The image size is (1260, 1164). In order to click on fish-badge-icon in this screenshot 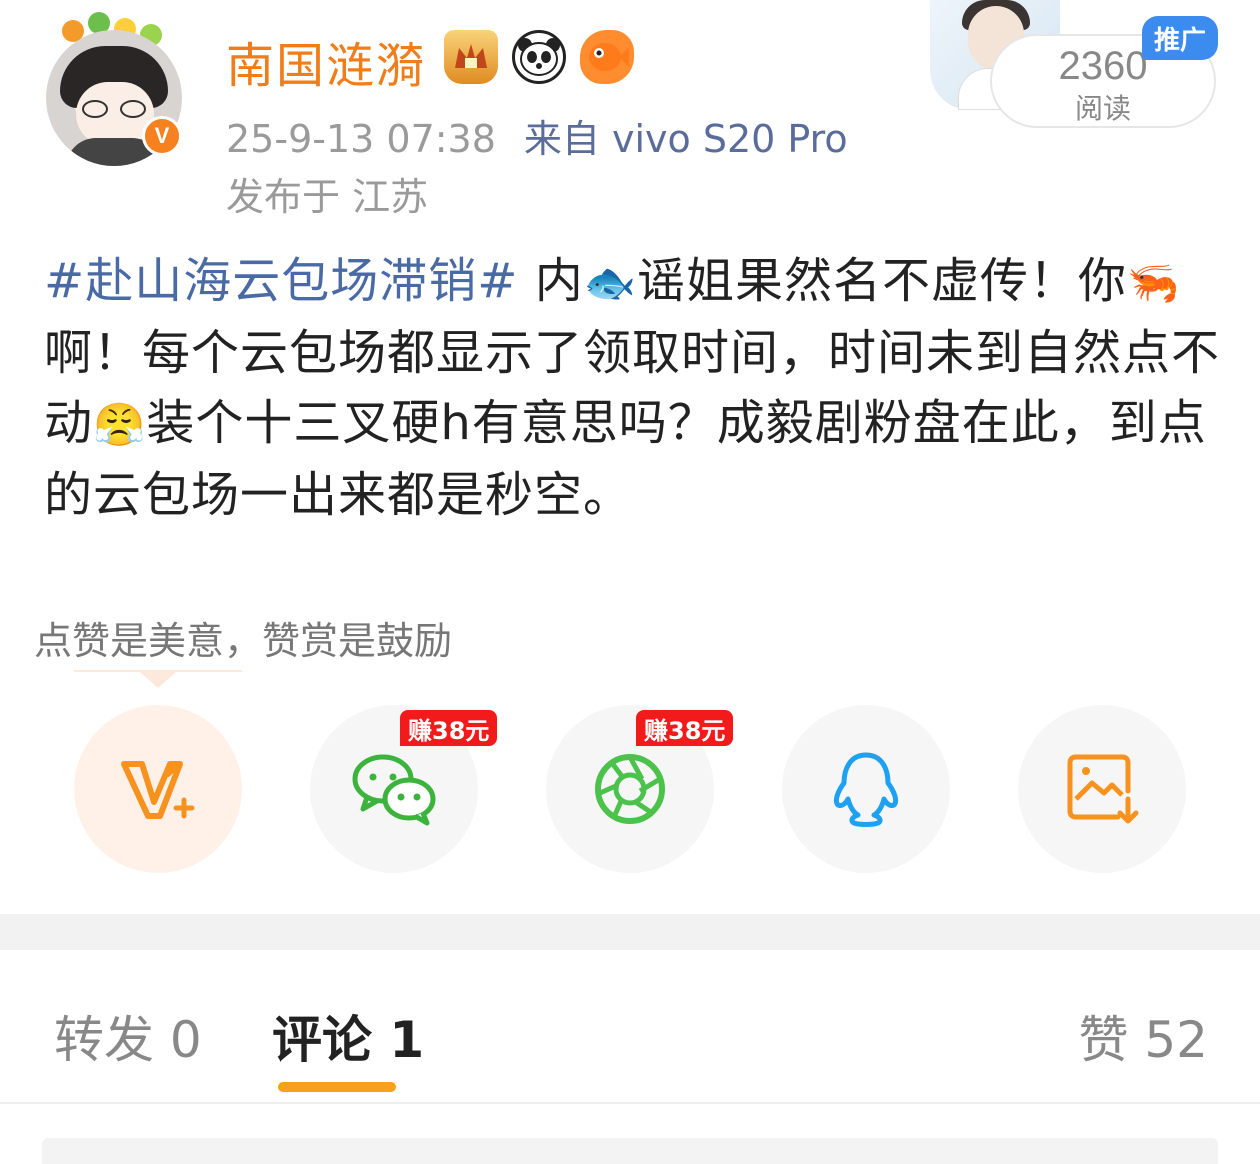, I will do `click(607, 57)`.